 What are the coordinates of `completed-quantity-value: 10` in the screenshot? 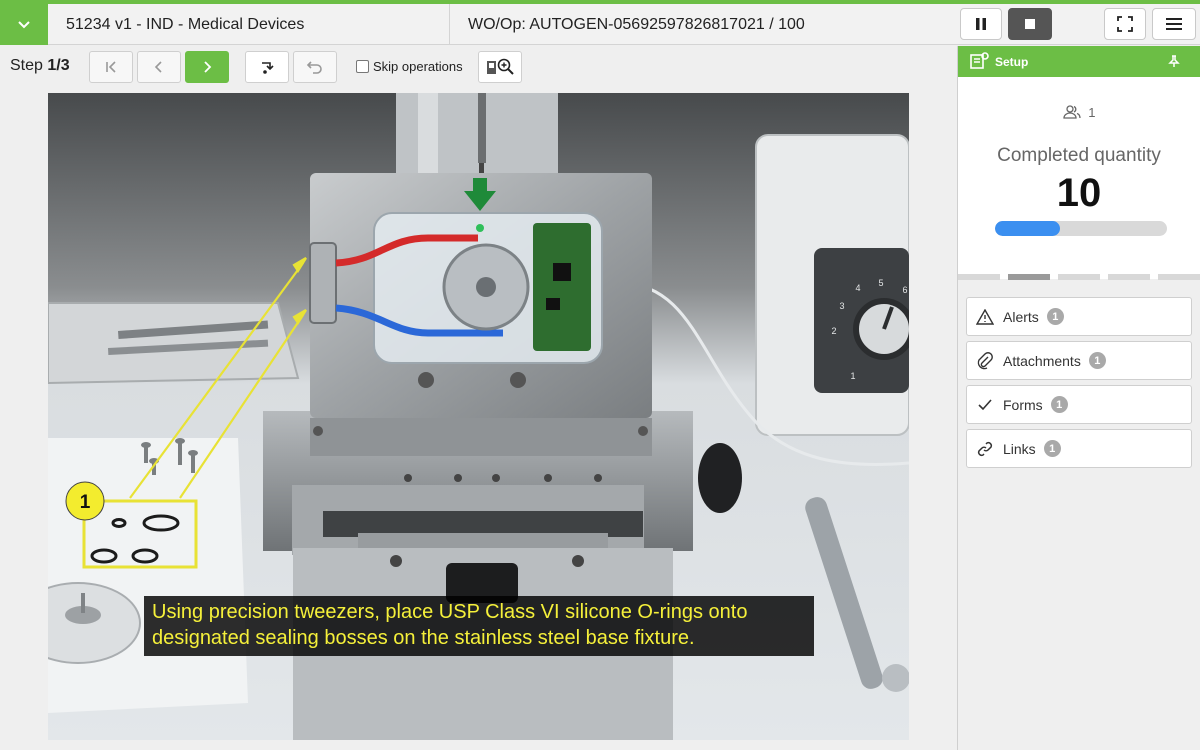 It's located at (1079, 193).